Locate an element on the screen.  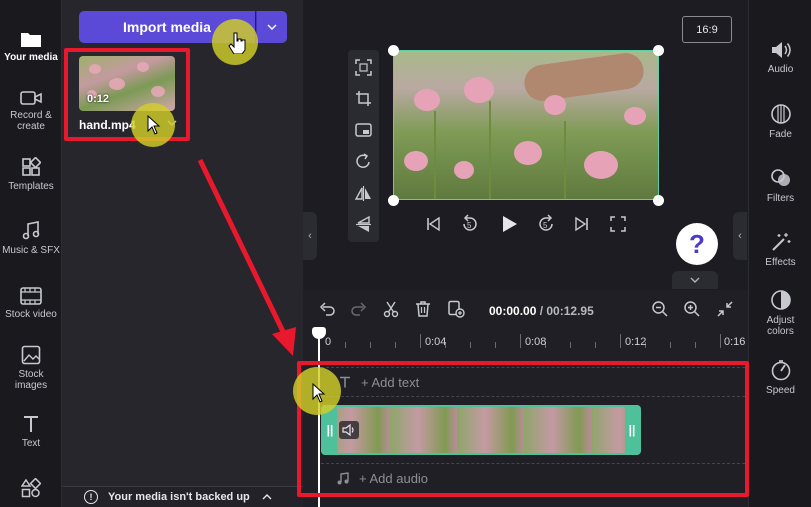
fullscreen-icon is located at coordinates (618, 224).